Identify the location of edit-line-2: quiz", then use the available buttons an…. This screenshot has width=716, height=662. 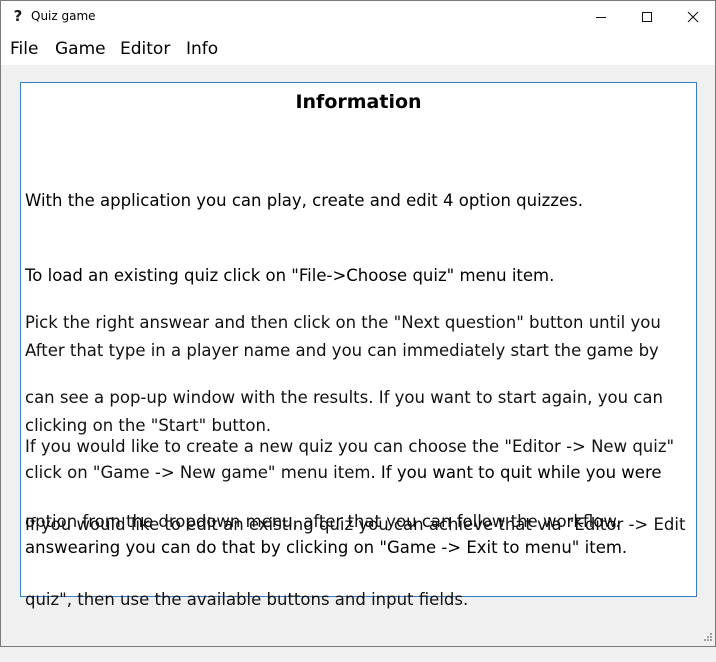
(247, 599).